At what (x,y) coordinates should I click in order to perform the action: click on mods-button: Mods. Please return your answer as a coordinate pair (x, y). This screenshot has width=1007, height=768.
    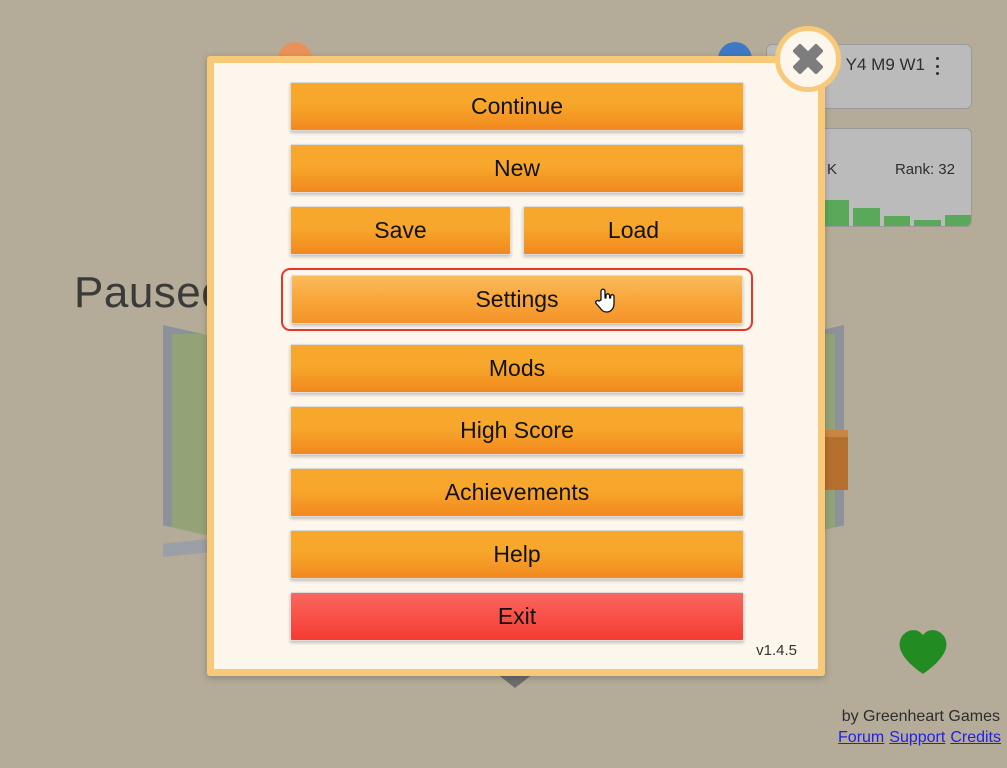
    Looking at the image, I should click on (517, 368).